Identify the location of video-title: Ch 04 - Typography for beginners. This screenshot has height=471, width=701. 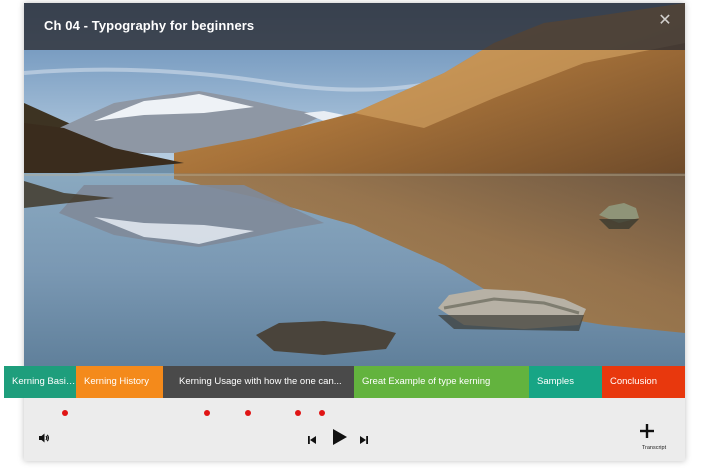
(149, 25).